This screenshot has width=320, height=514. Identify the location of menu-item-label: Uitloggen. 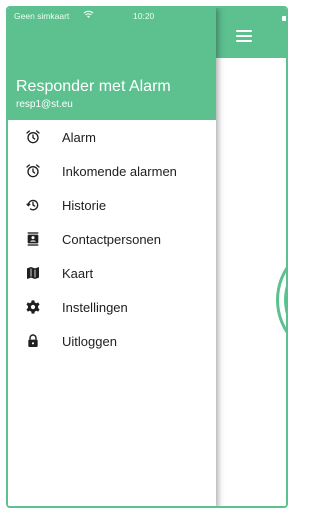
(89, 341).